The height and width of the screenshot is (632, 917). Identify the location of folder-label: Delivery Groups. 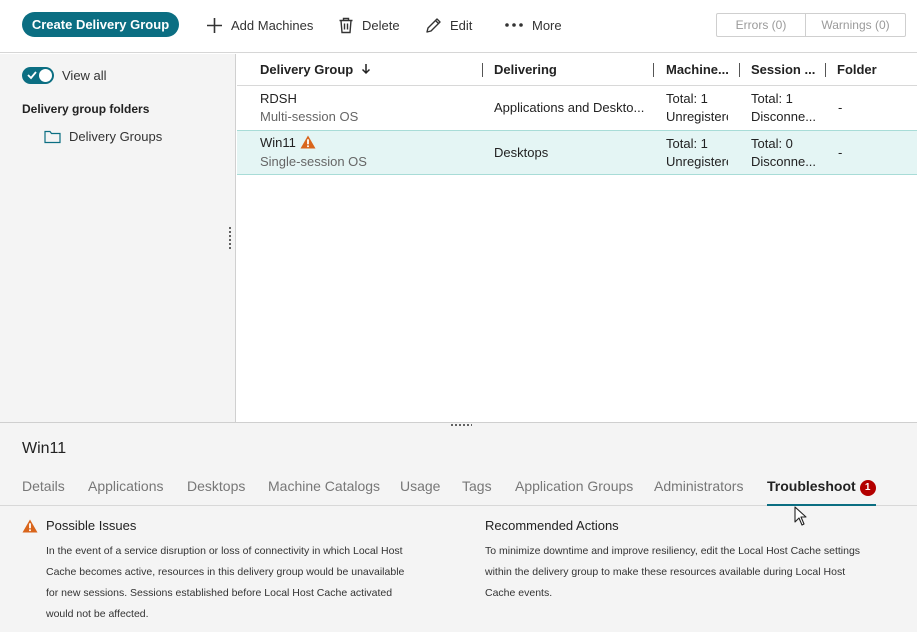
(116, 136).